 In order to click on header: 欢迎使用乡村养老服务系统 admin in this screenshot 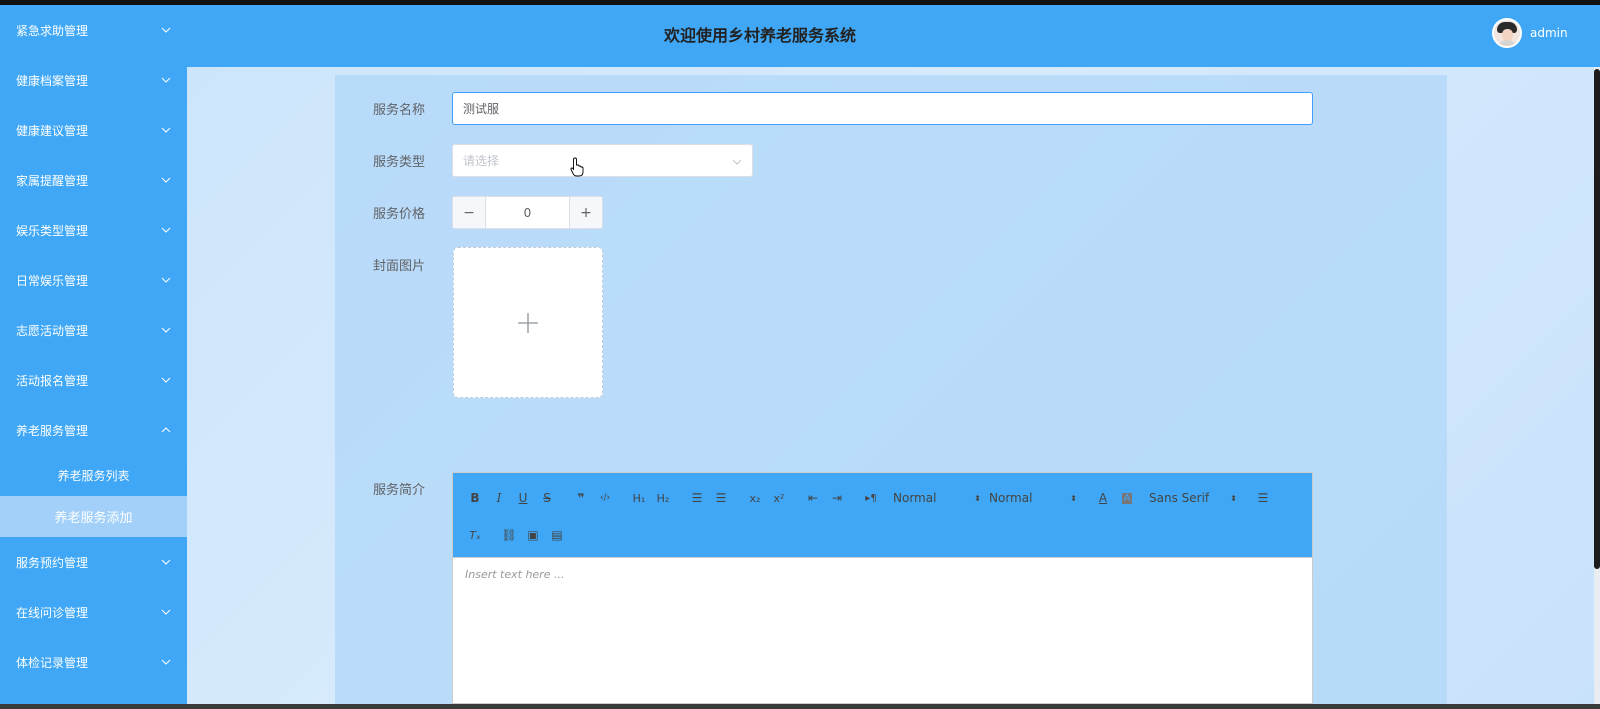, I will do `click(893, 36)`.